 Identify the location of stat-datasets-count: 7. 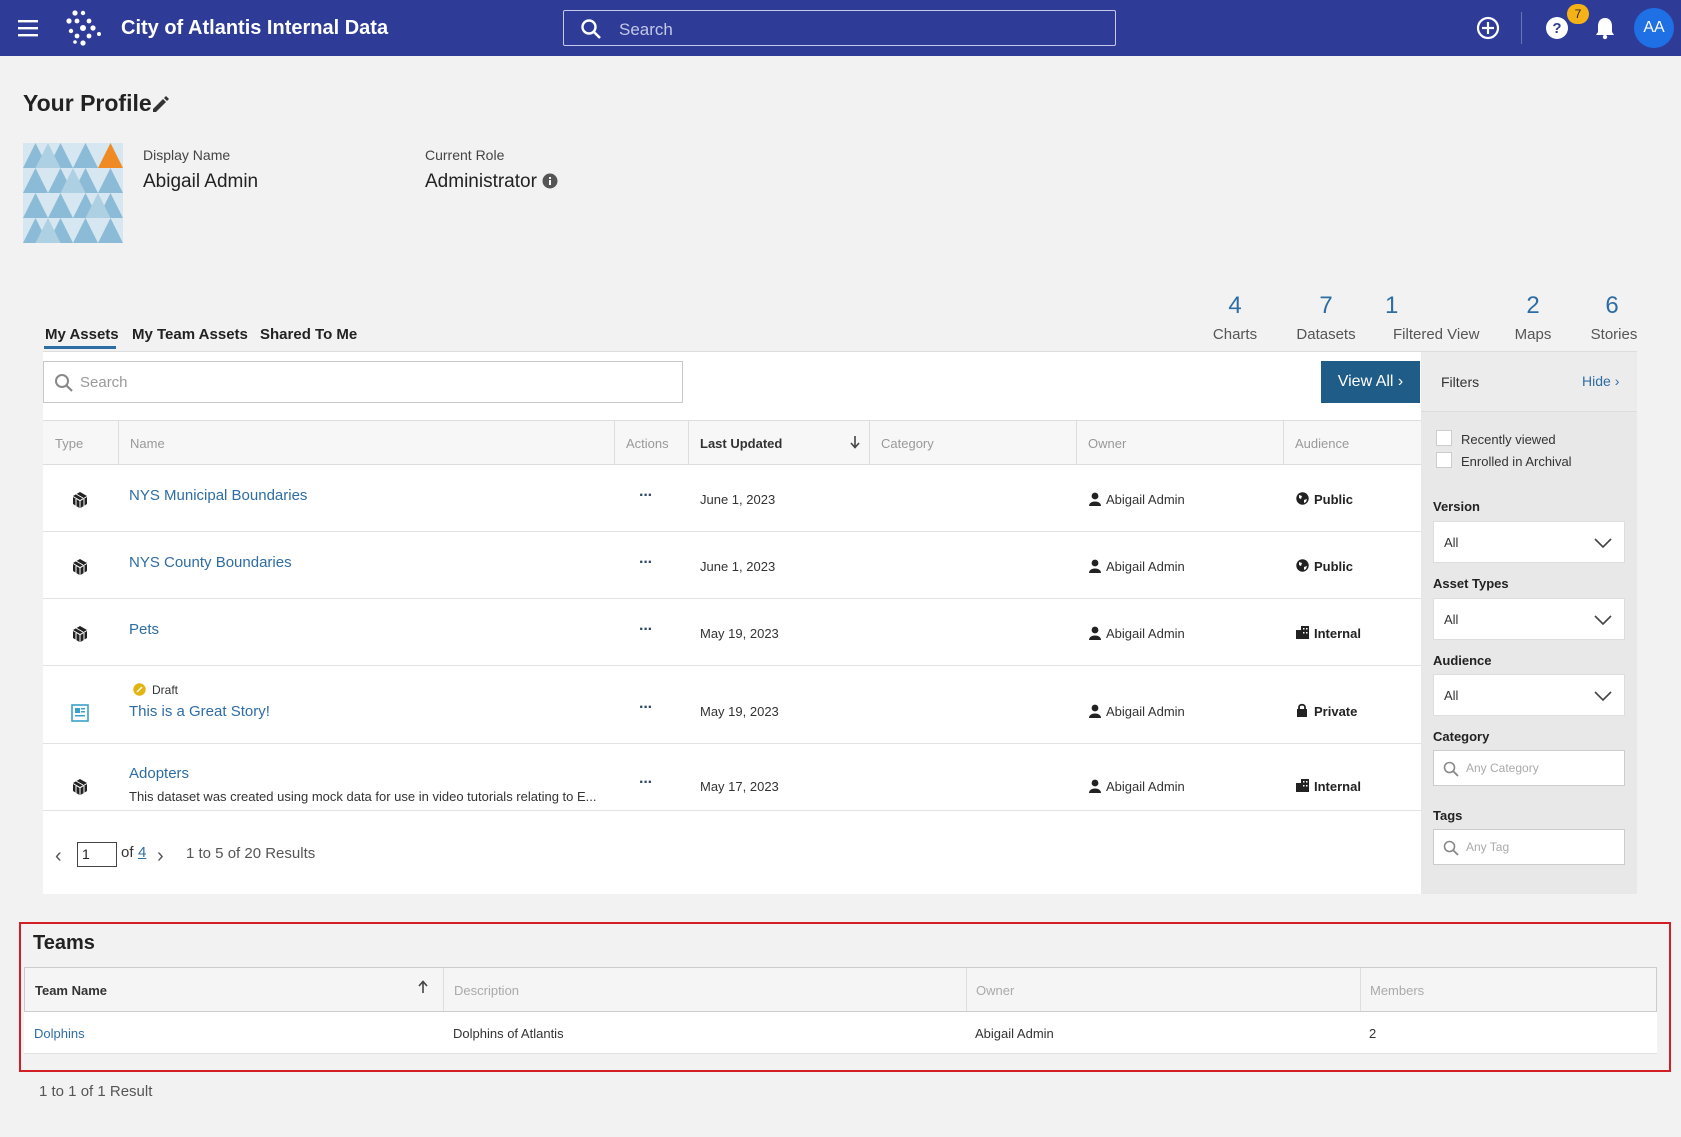
(1326, 306).